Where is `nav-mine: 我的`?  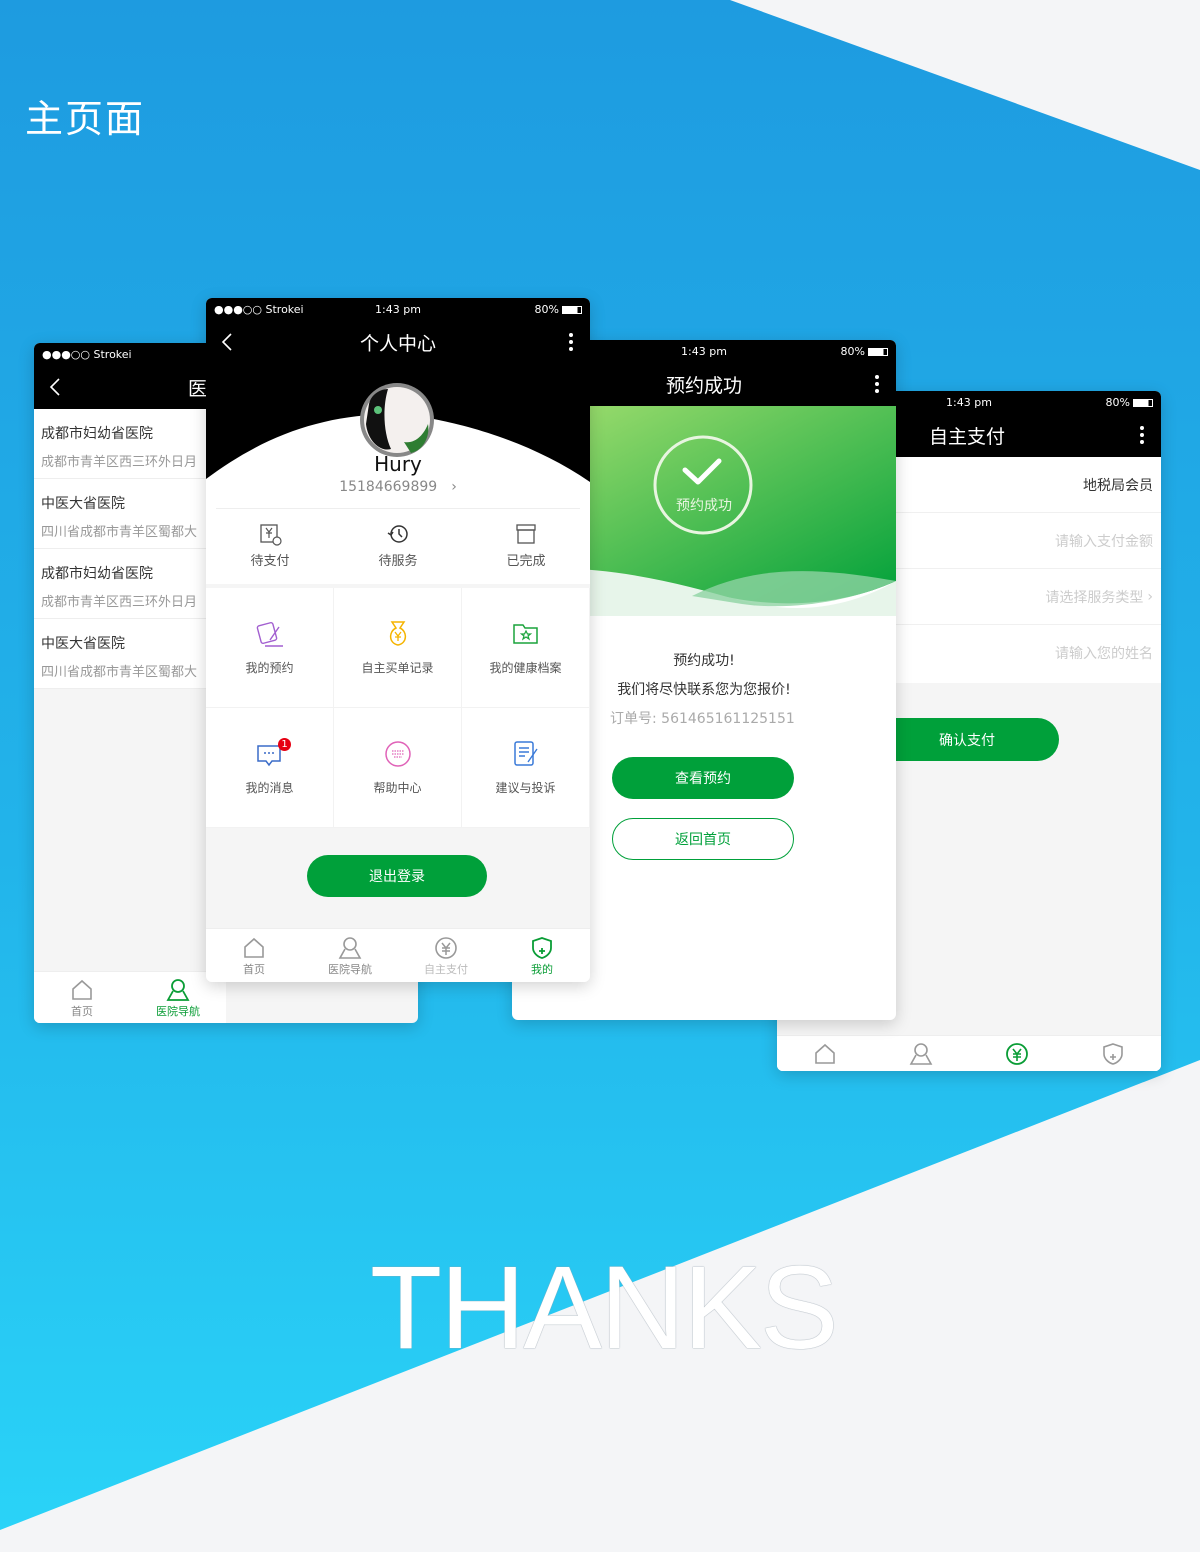
nav-mine: 我的 is located at coordinates (542, 955).